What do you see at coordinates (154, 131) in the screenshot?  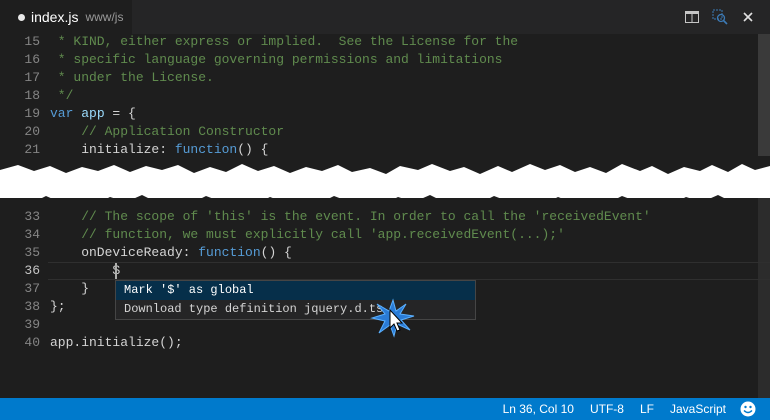 I see `code-line: 20 // Application Constructor` at bounding box center [154, 131].